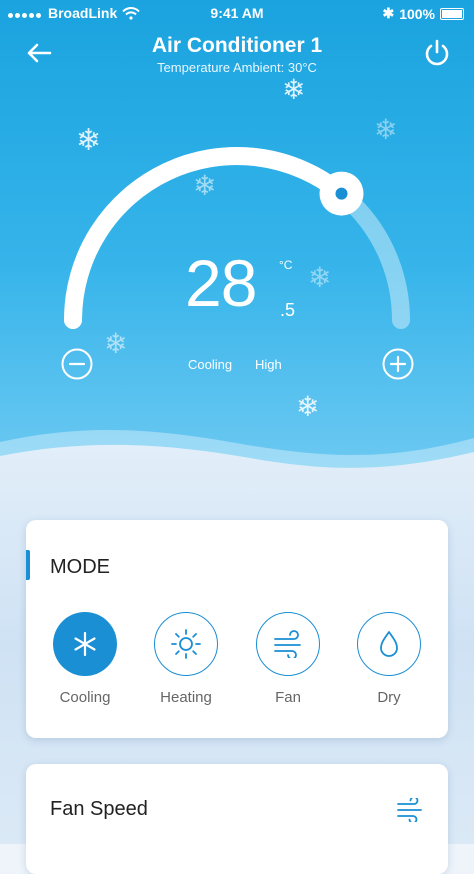 The image size is (474, 874). Describe the element at coordinates (268, 364) in the screenshot. I see `fan-status: High` at that location.